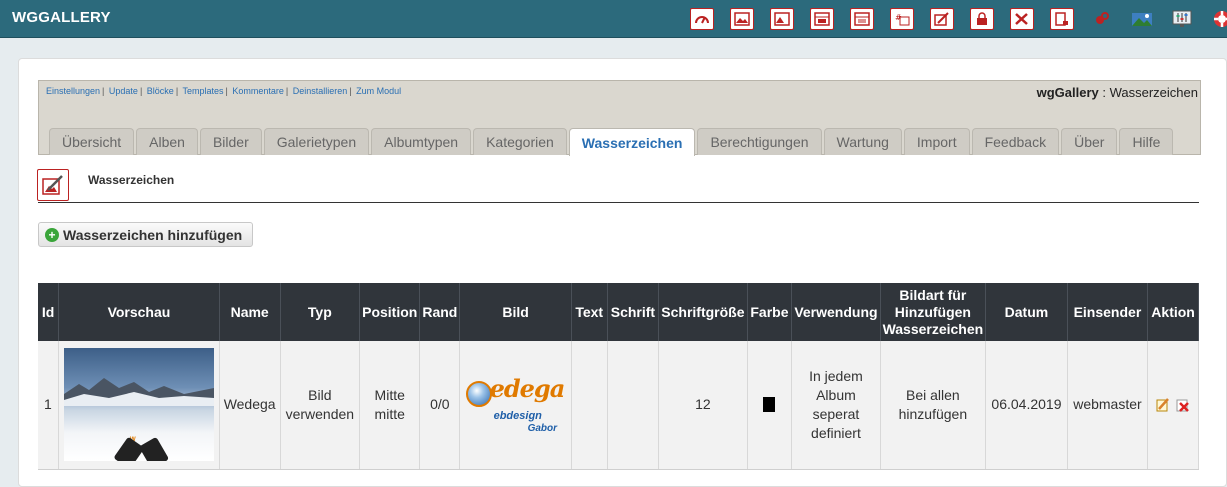  Describe the element at coordinates (1026, 312) in the screenshot. I see `col-datum: Datum` at that location.